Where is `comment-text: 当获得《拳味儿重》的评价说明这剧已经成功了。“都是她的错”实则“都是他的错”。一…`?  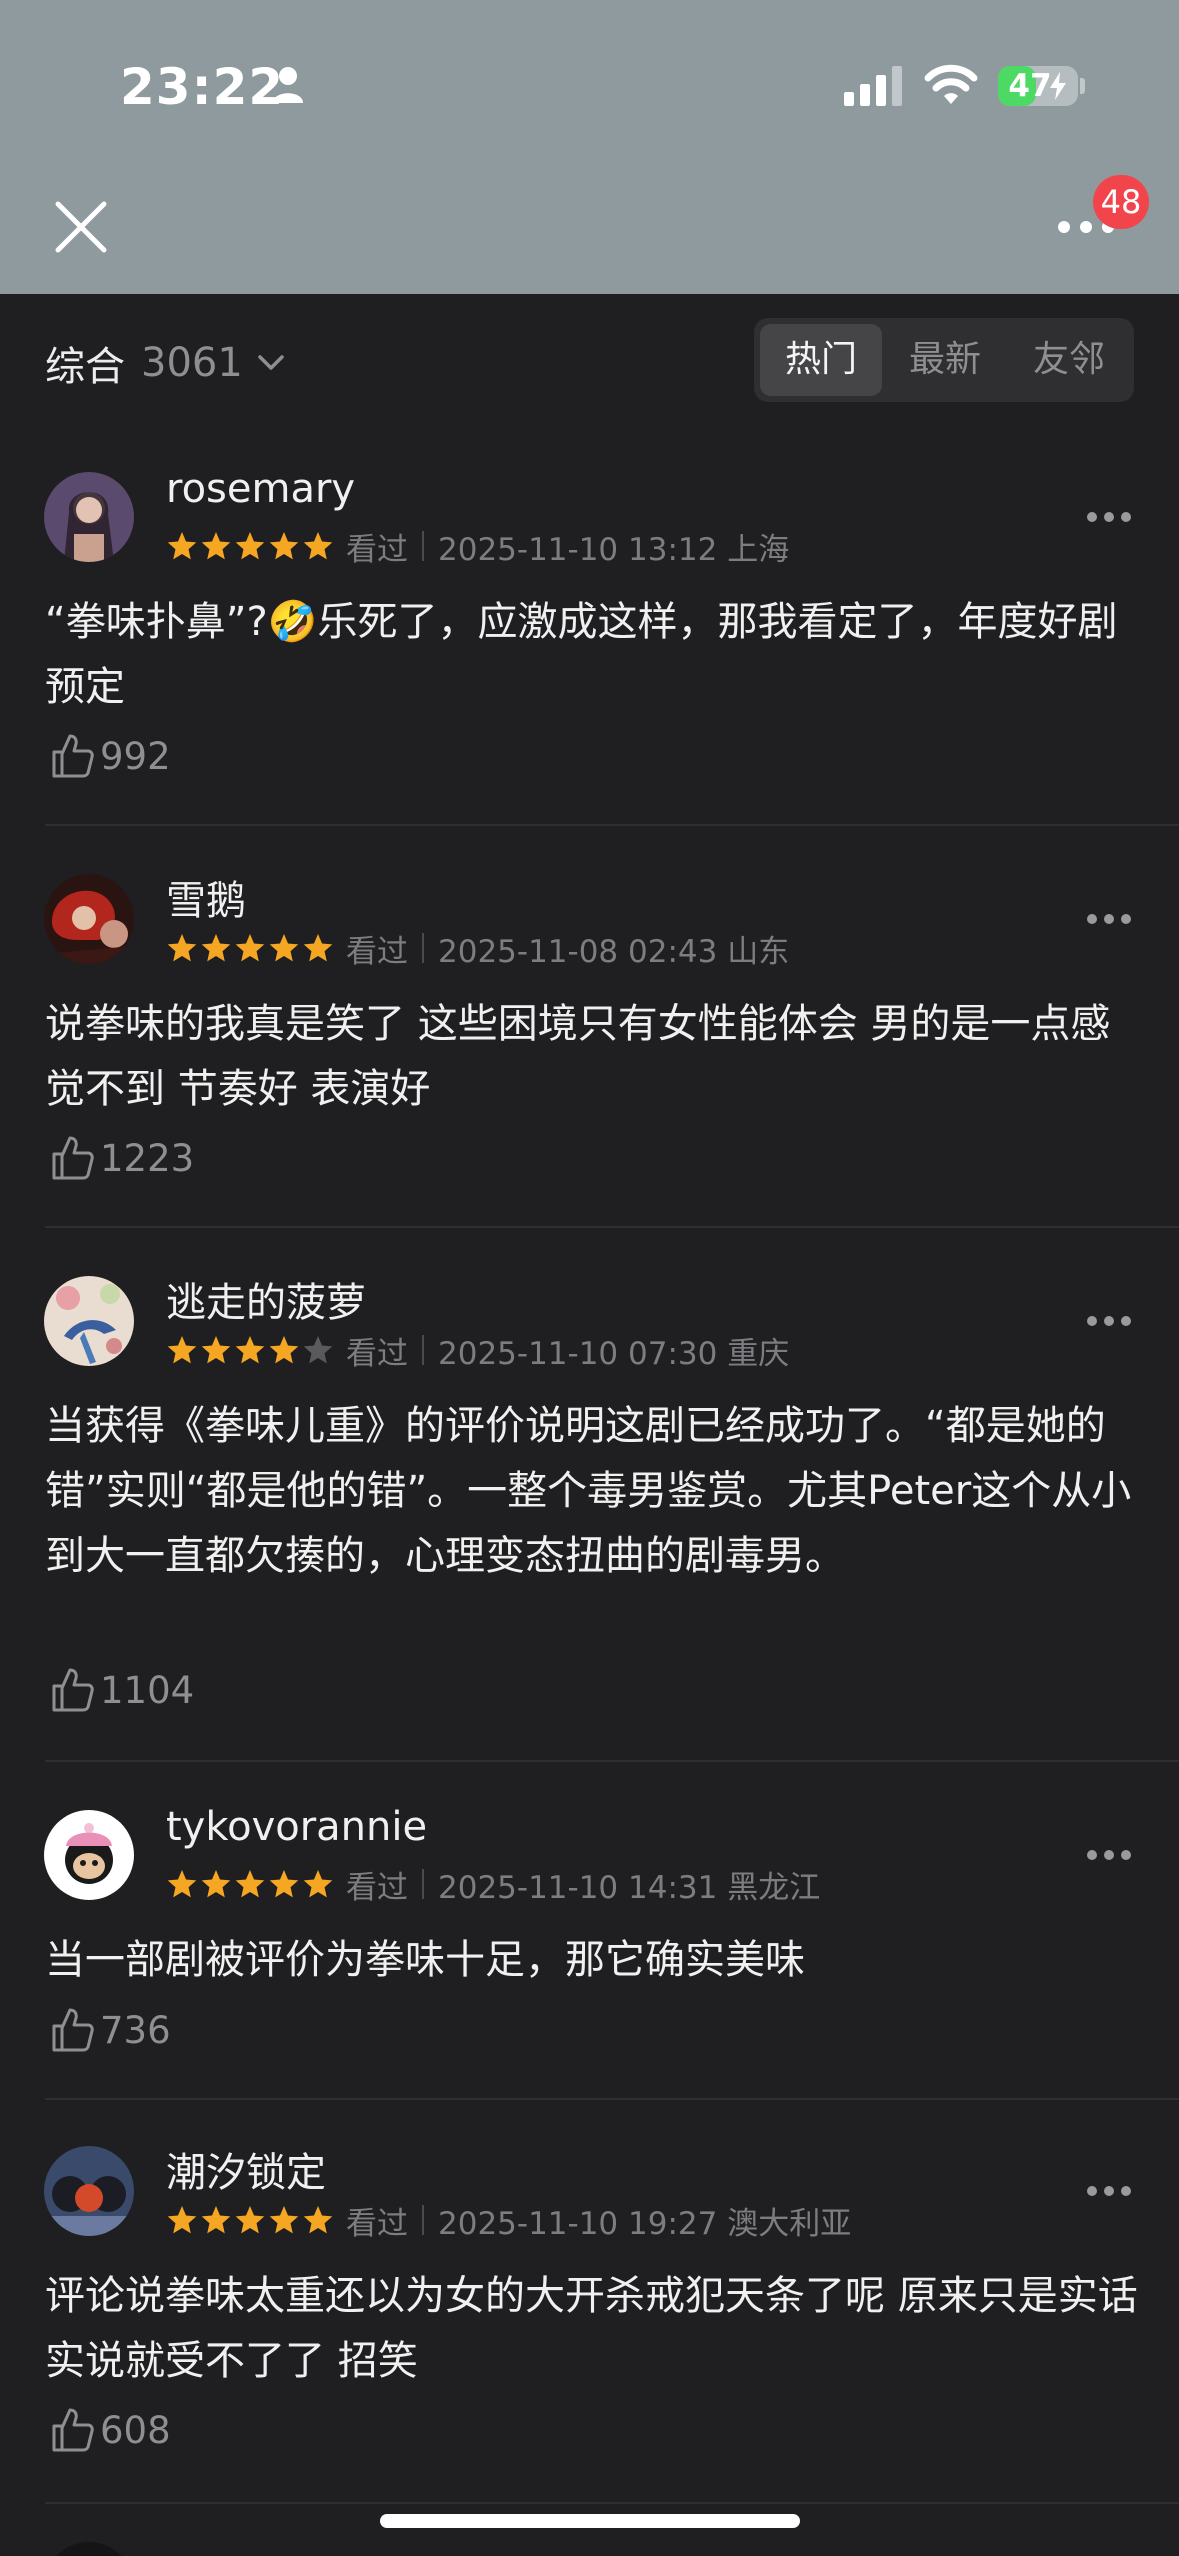
comment-text: 当获得《拳味儿重》的评价说明这剧已经成功了。“都是她的错”实则“都是他的错”。一… is located at coordinates (588, 1491).